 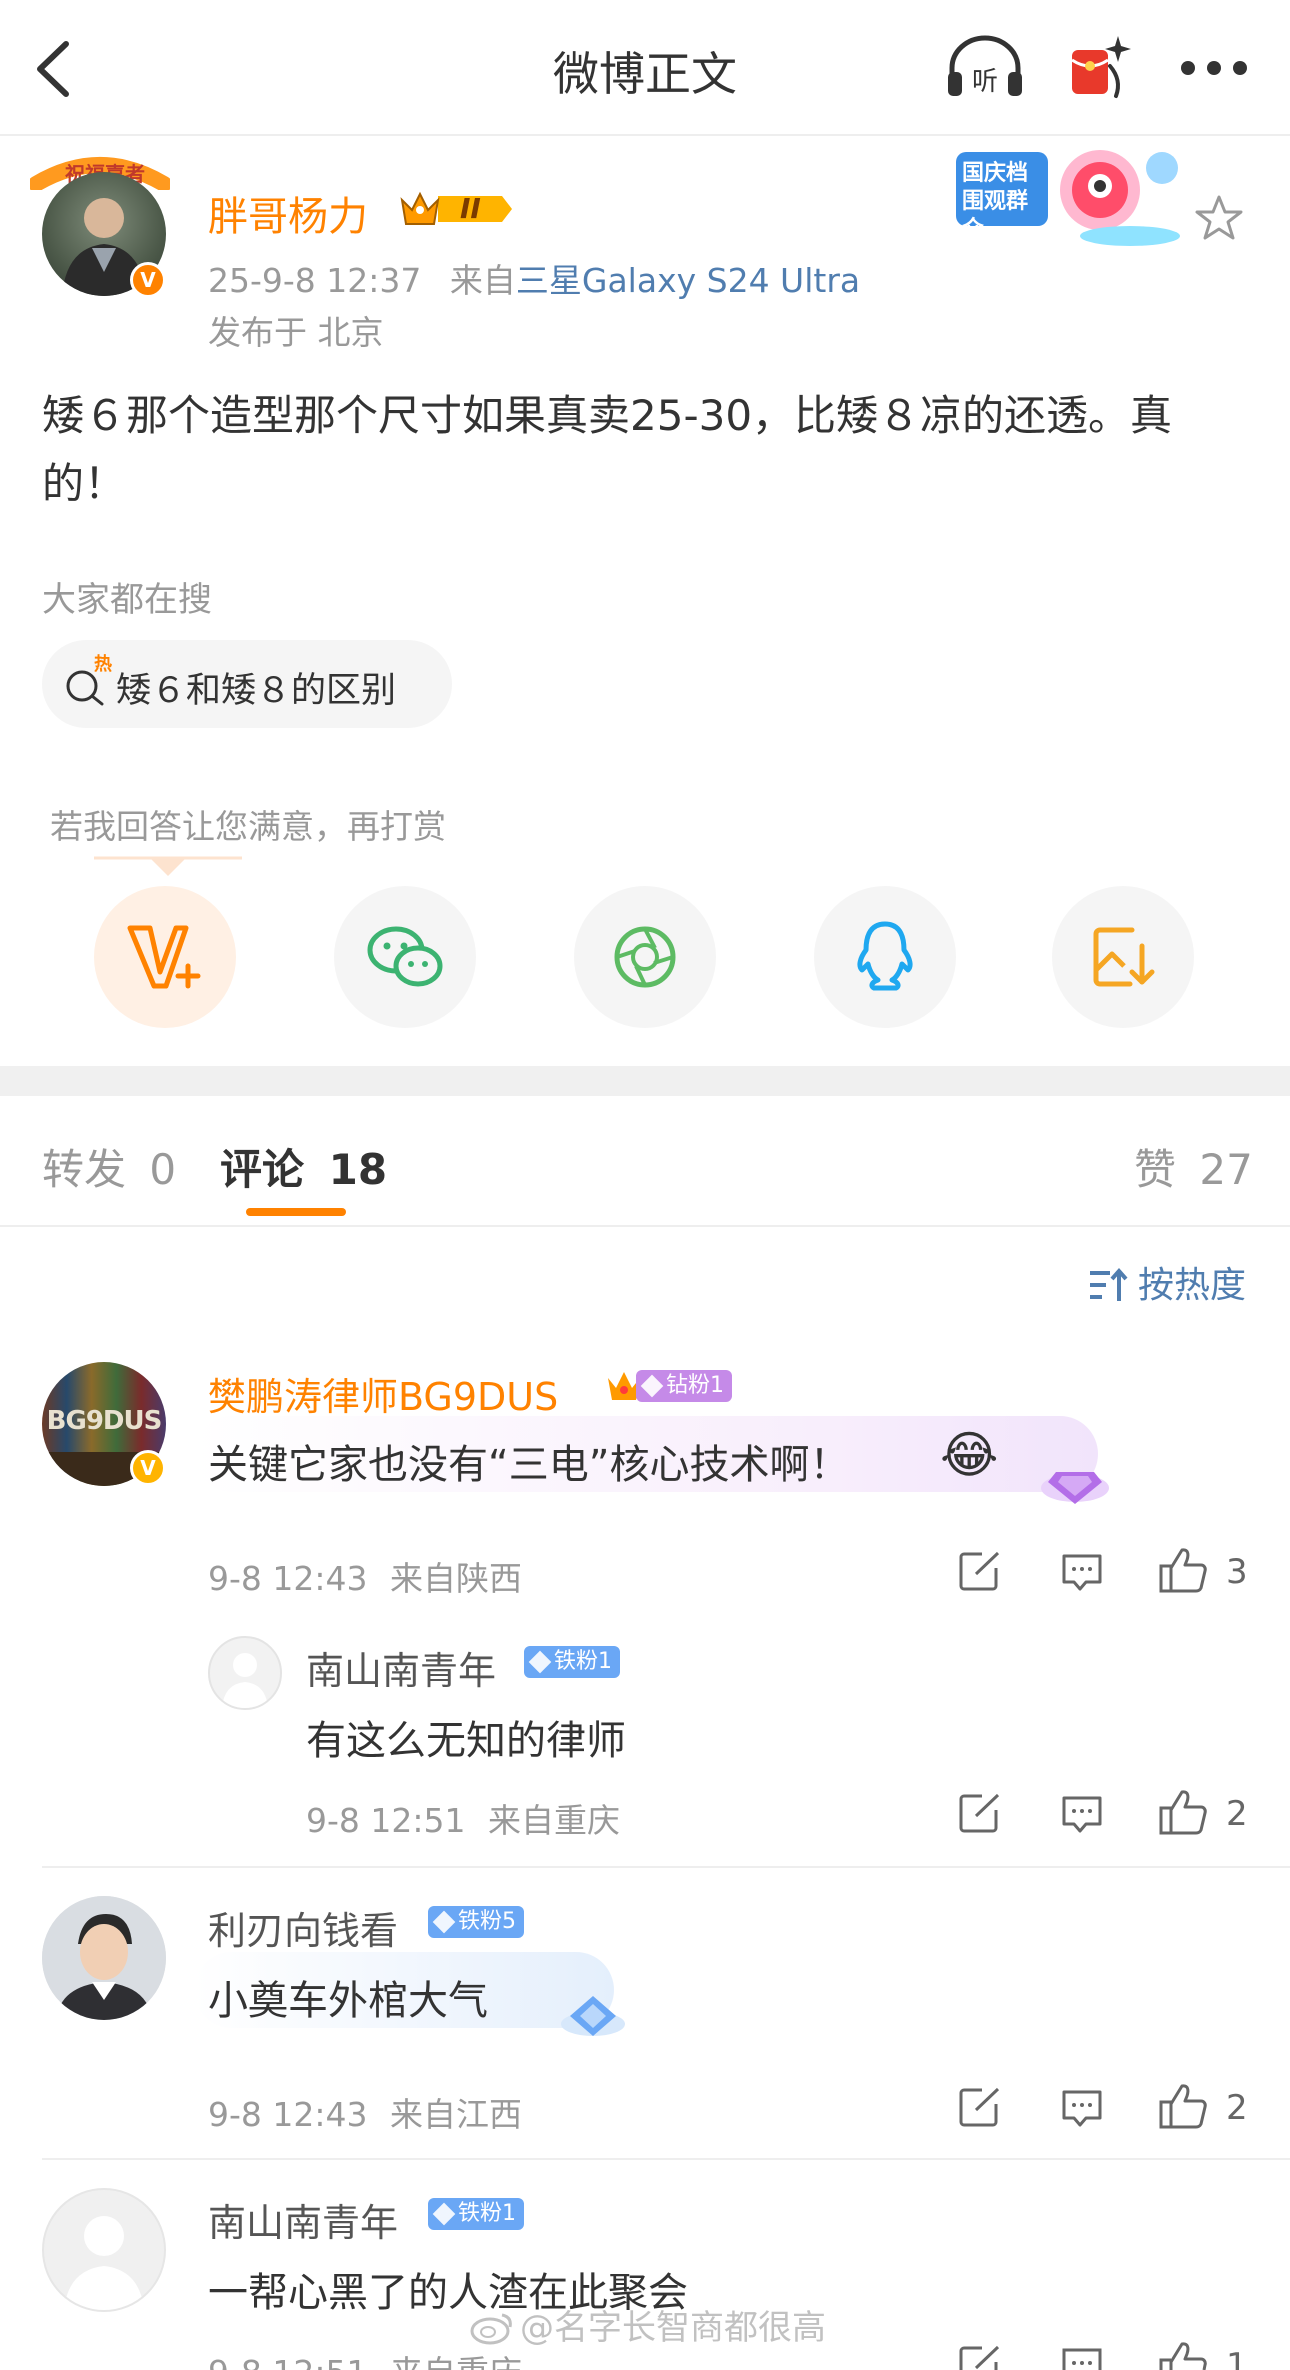 What do you see at coordinates (383, 1393) in the screenshot?
I see `comment-author-name: 樊鹏涛律师BG9DUS` at bounding box center [383, 1393].